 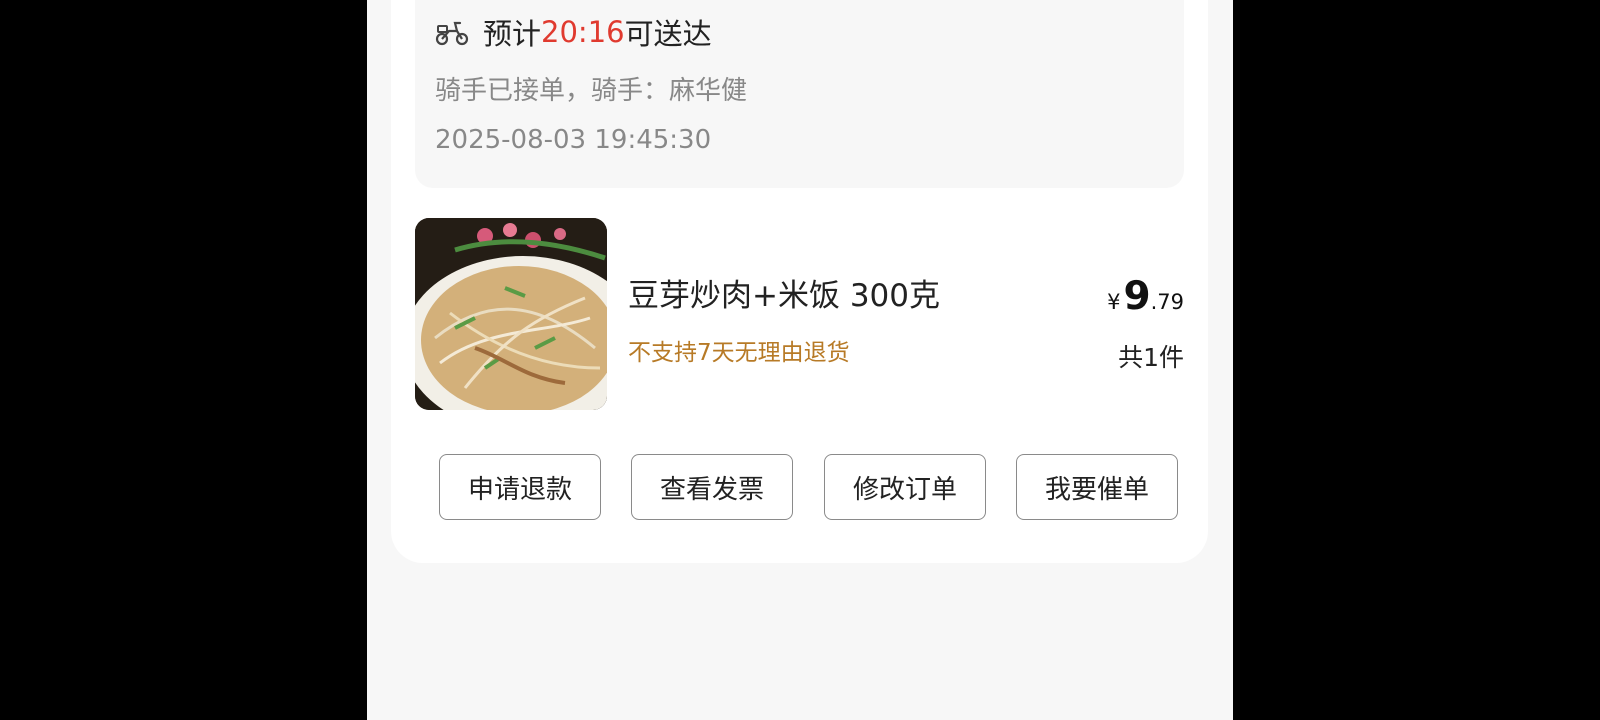 What do you see at coordinates (591, 91) in the screenshot?
I see `rider-status: 骑手已接单，骑手：麻华健` at bounding box center [591, 91].